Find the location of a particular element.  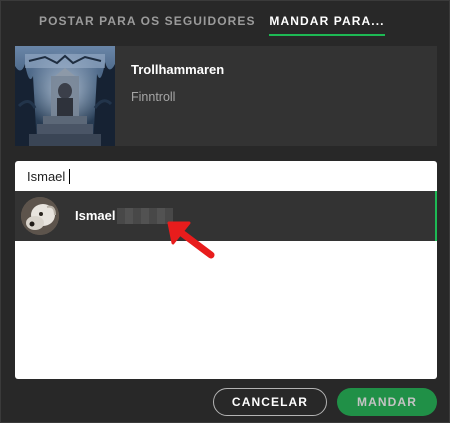

recipient-search-input is located at coordinates (226, 176).